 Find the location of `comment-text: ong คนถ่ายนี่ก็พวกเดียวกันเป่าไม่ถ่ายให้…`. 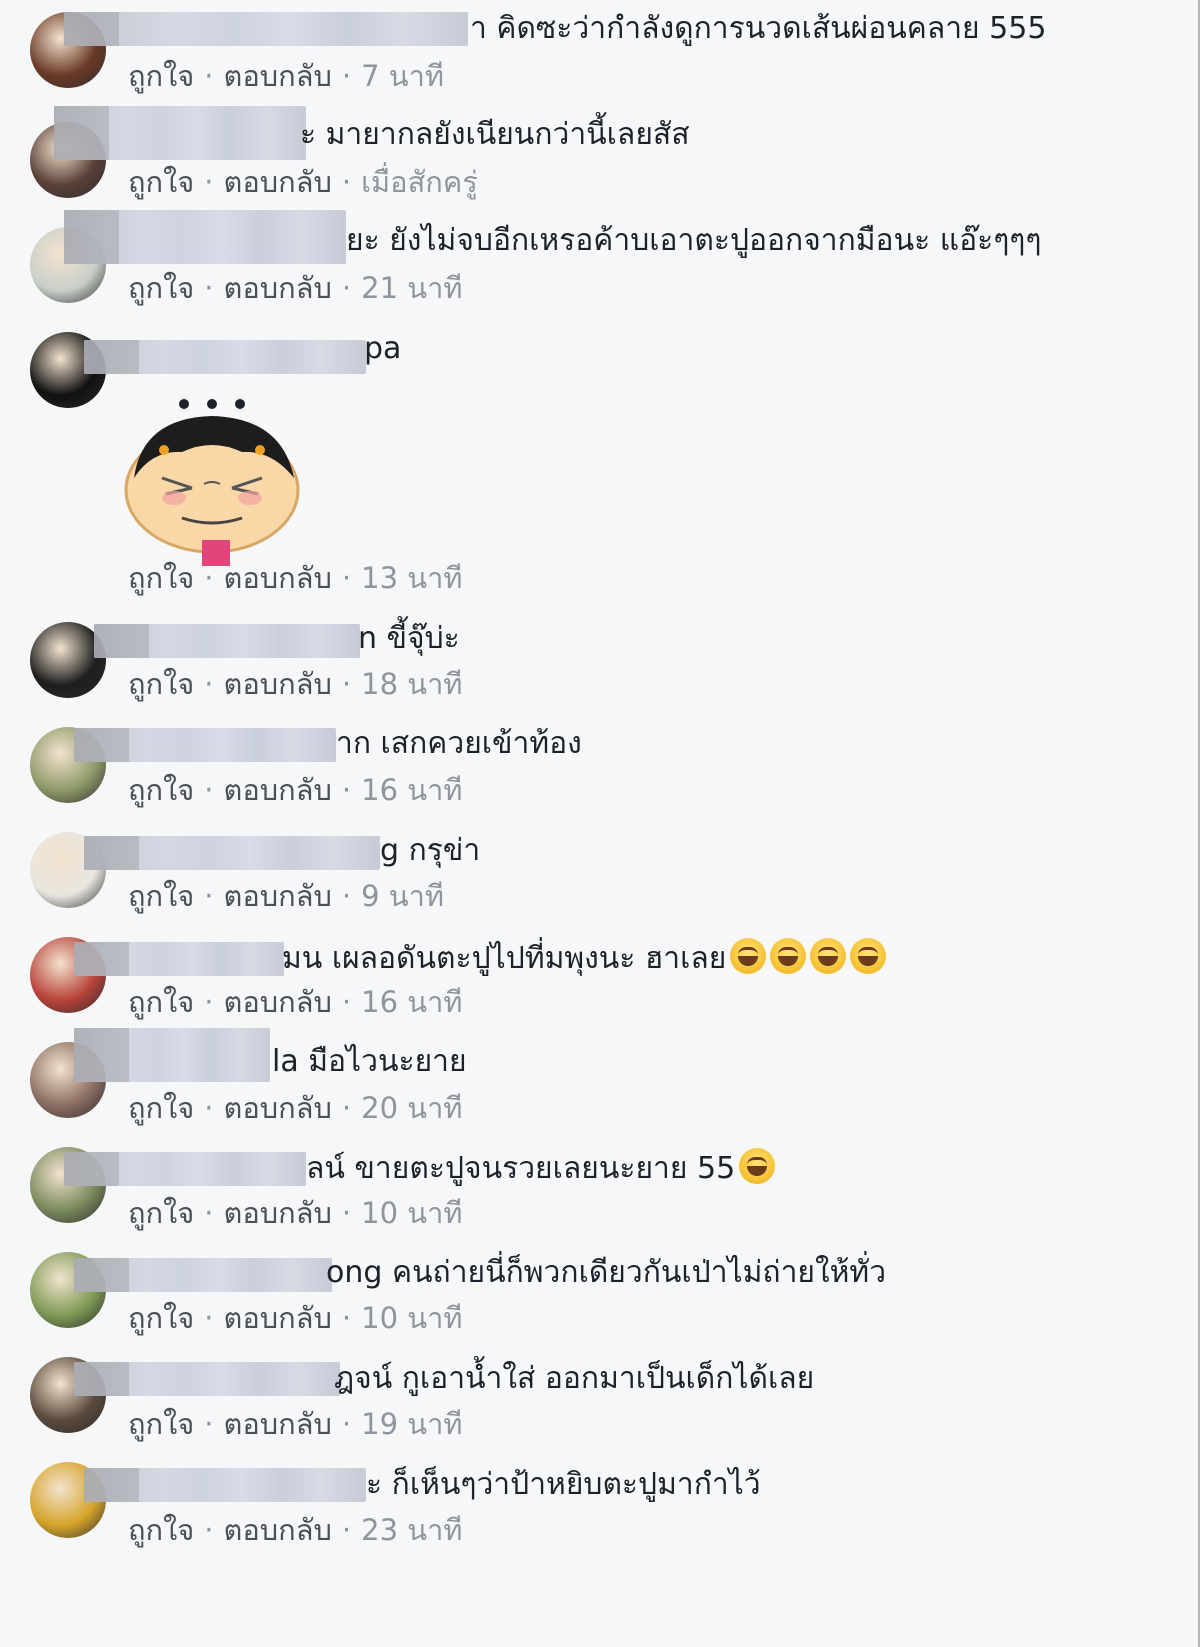

comment-text: ong คนถ่ายนี่ก็พวกเดียวกันเป่าไม่ถ่ายให้… is located at coordinates (606, 1273).